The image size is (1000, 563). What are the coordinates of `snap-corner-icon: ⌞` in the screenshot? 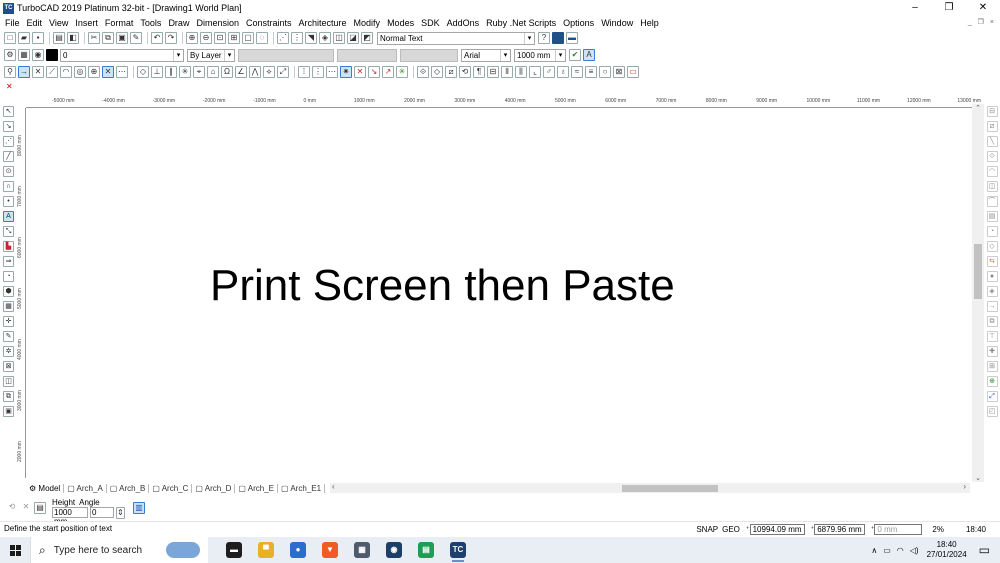 It's located at (535, 72).